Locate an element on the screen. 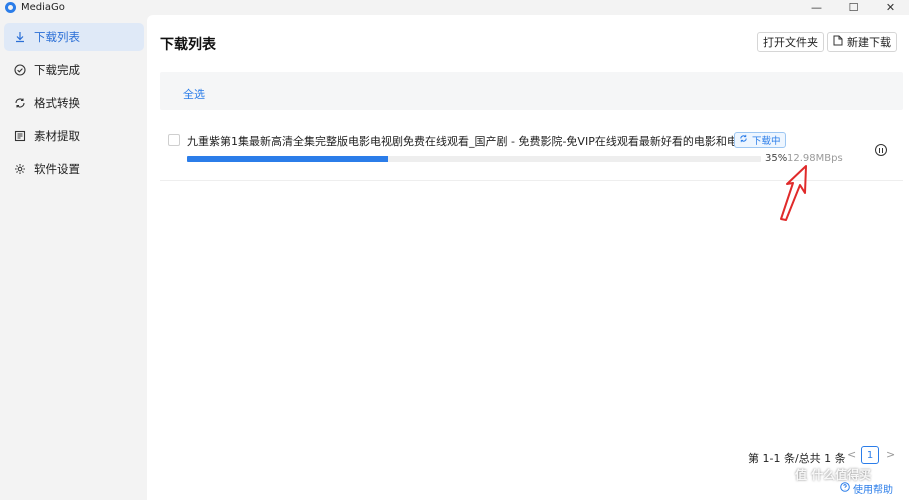 This screenshot has width=909, height=500. open-folder-label: 打开文件夹 is located at coordinates (790, 42).